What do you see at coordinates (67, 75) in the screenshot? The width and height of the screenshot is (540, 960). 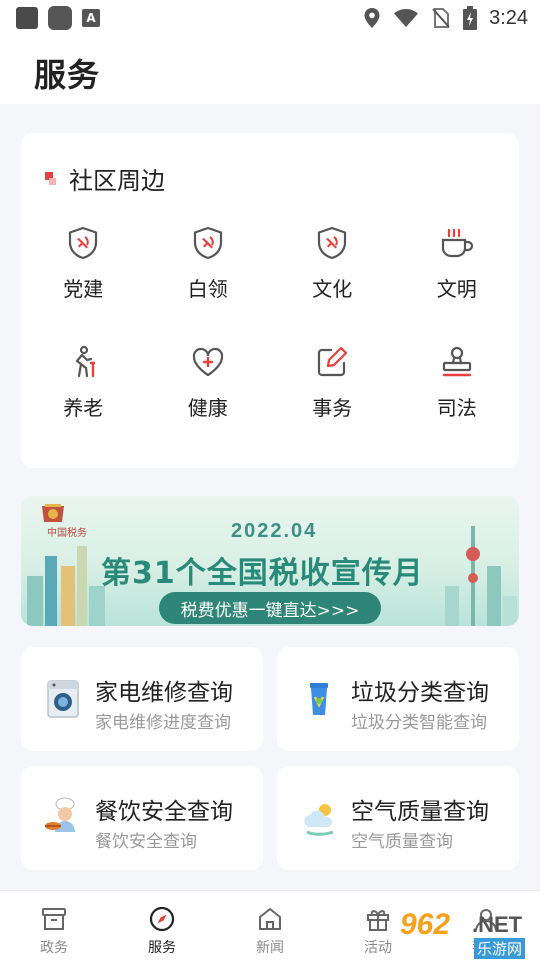 I see `page-title: 服务` at bounding box center [67, 75].